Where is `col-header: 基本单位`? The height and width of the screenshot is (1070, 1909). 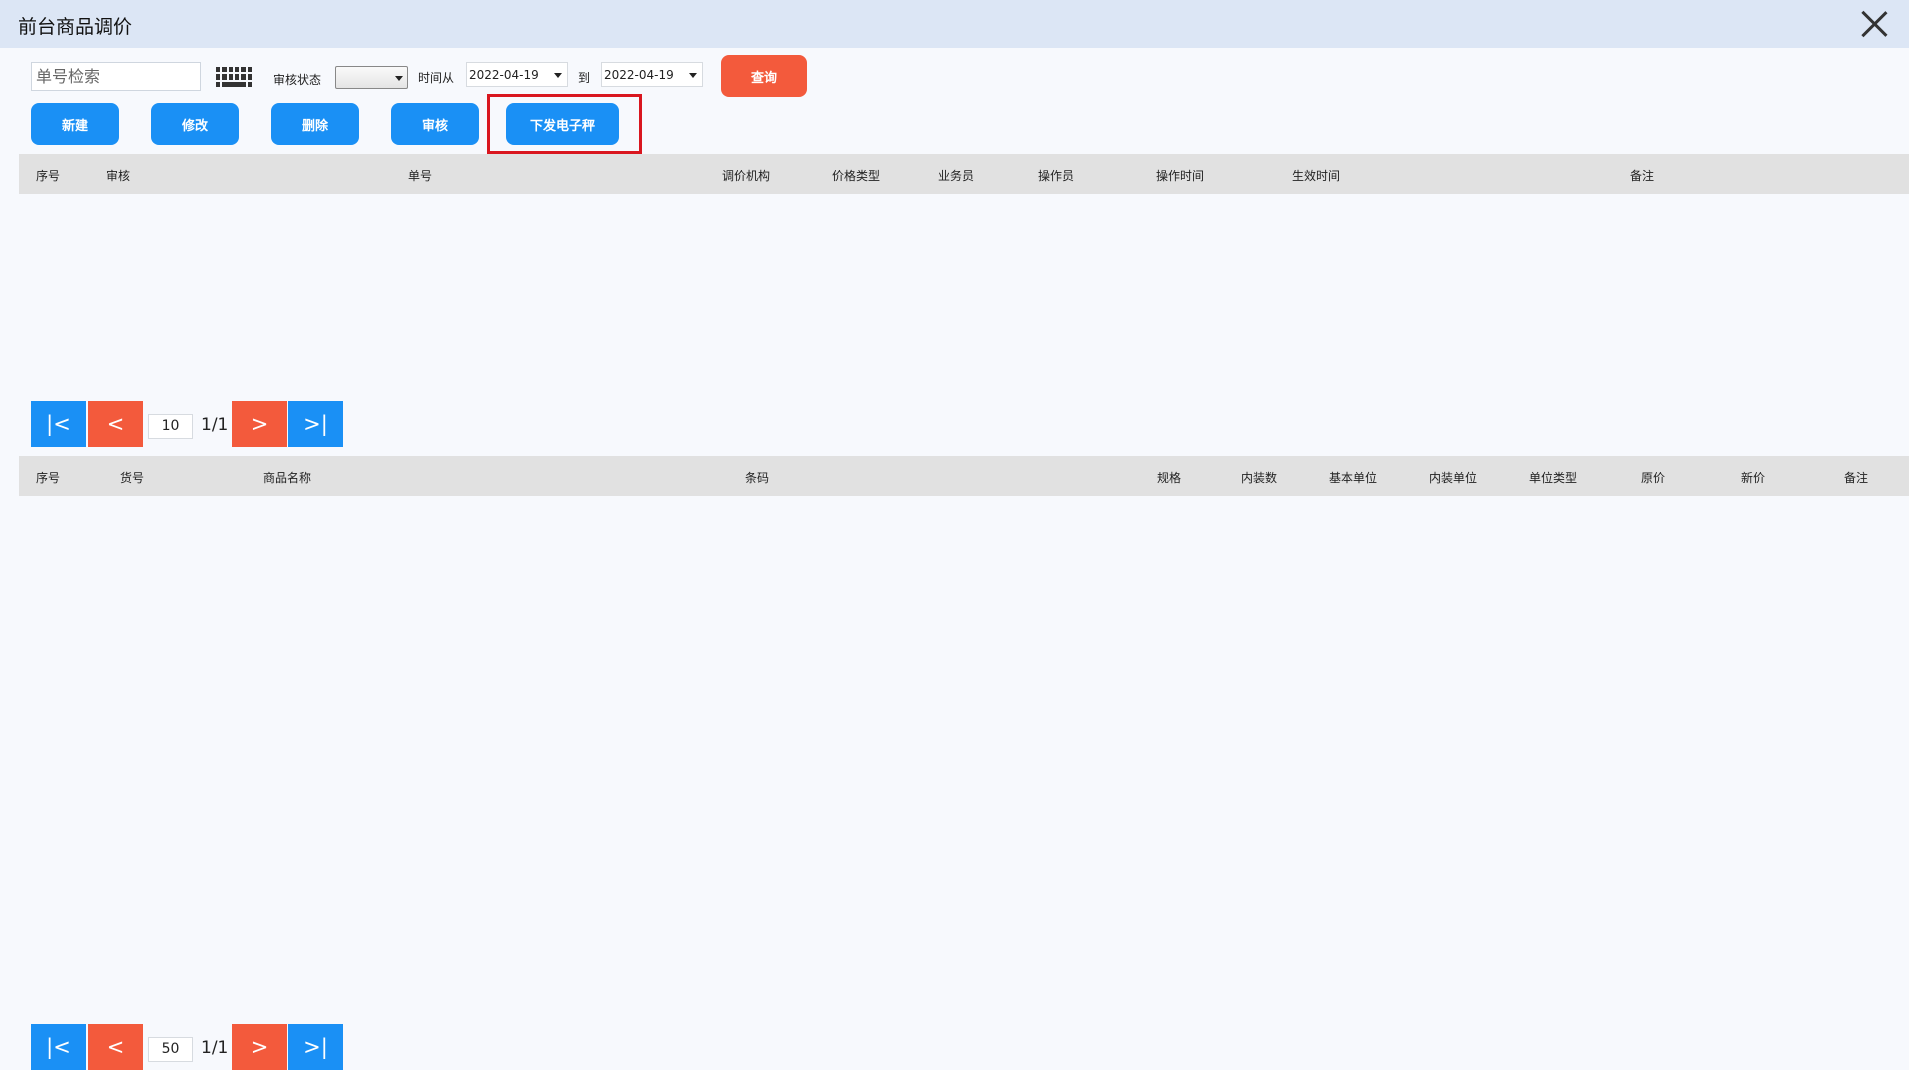 col-header: 基本单位 is located at coordinates (1353, 478).